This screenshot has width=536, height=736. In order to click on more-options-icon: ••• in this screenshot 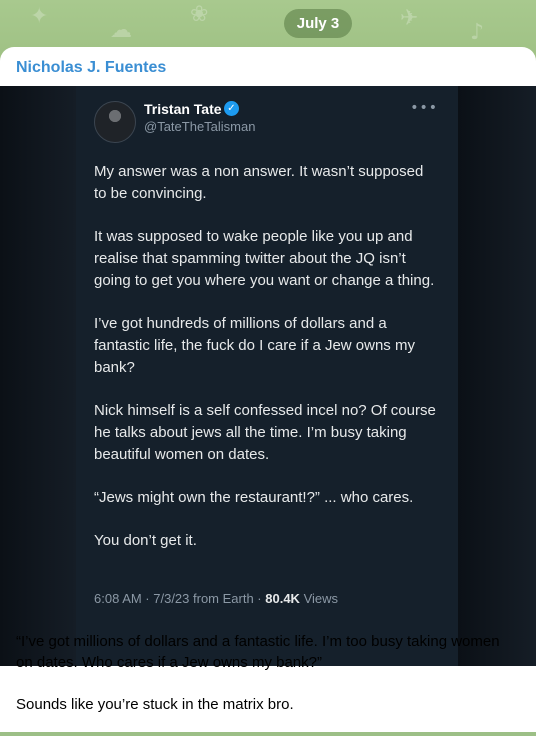, I will do `click(424, 108)`.